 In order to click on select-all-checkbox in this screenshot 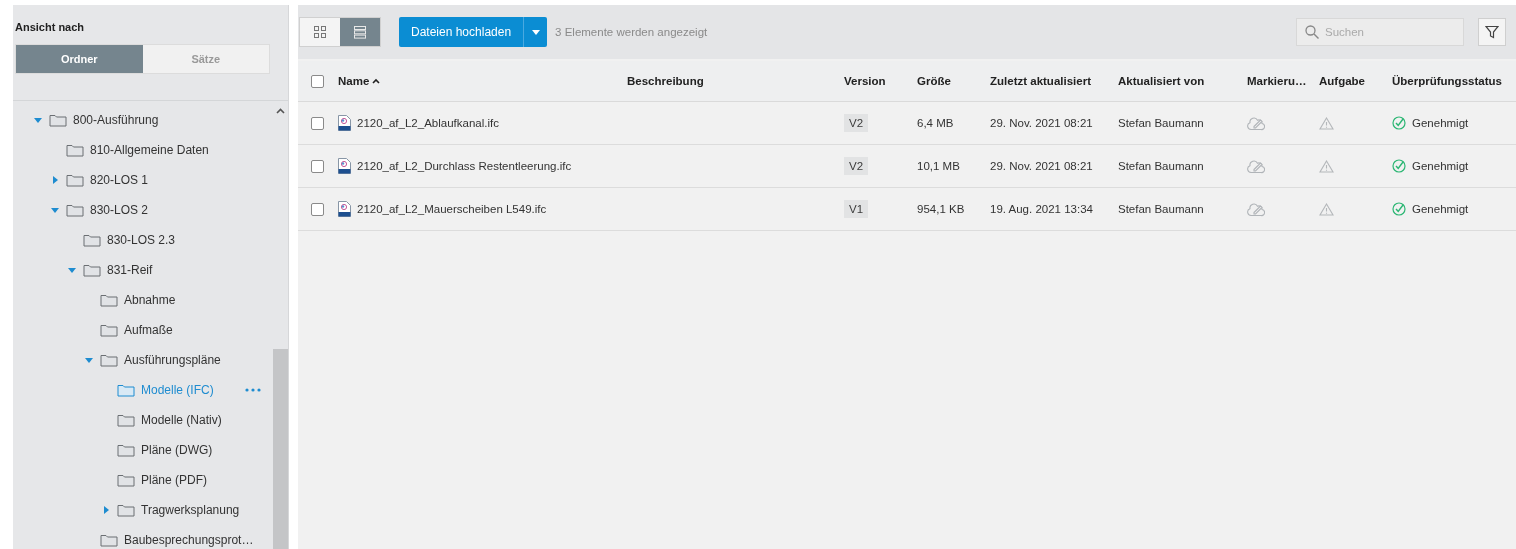, I will do `click(317, 81)`.